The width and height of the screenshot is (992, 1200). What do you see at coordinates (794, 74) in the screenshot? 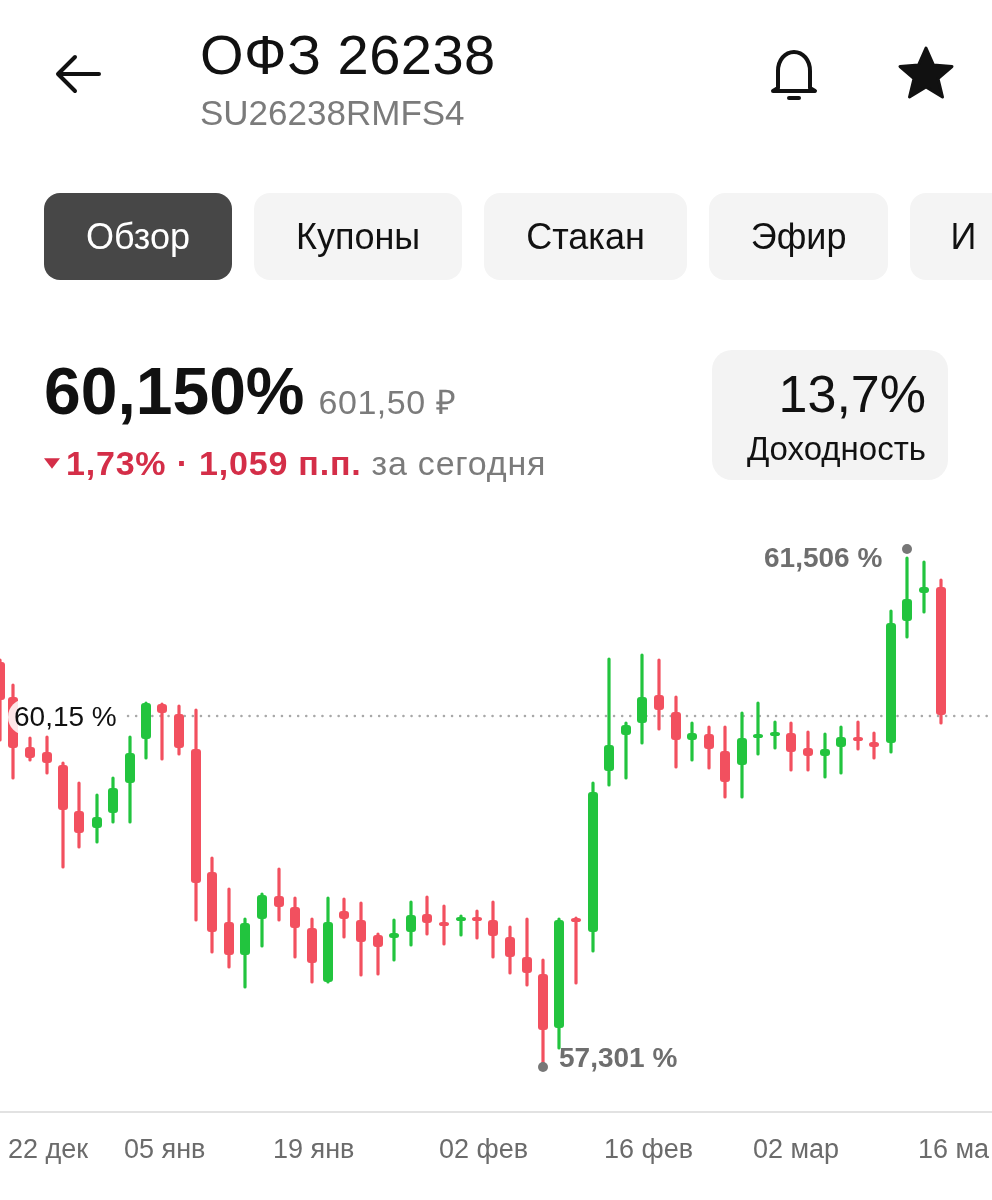
I see `bell-icon` at bounding box center [794, 74].